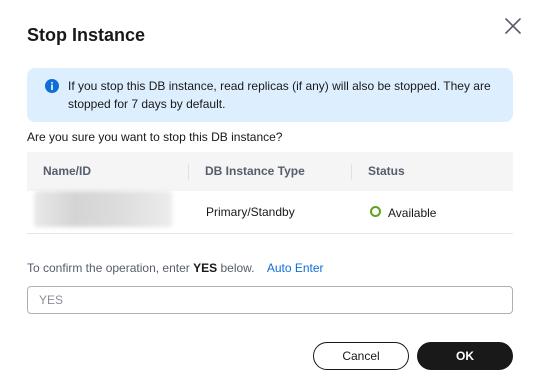 The height and width of the screenshot is (391, 540). Describe the element at coordinates (412, 213) in the screenshot. I see `status-cell: Available` at that location.